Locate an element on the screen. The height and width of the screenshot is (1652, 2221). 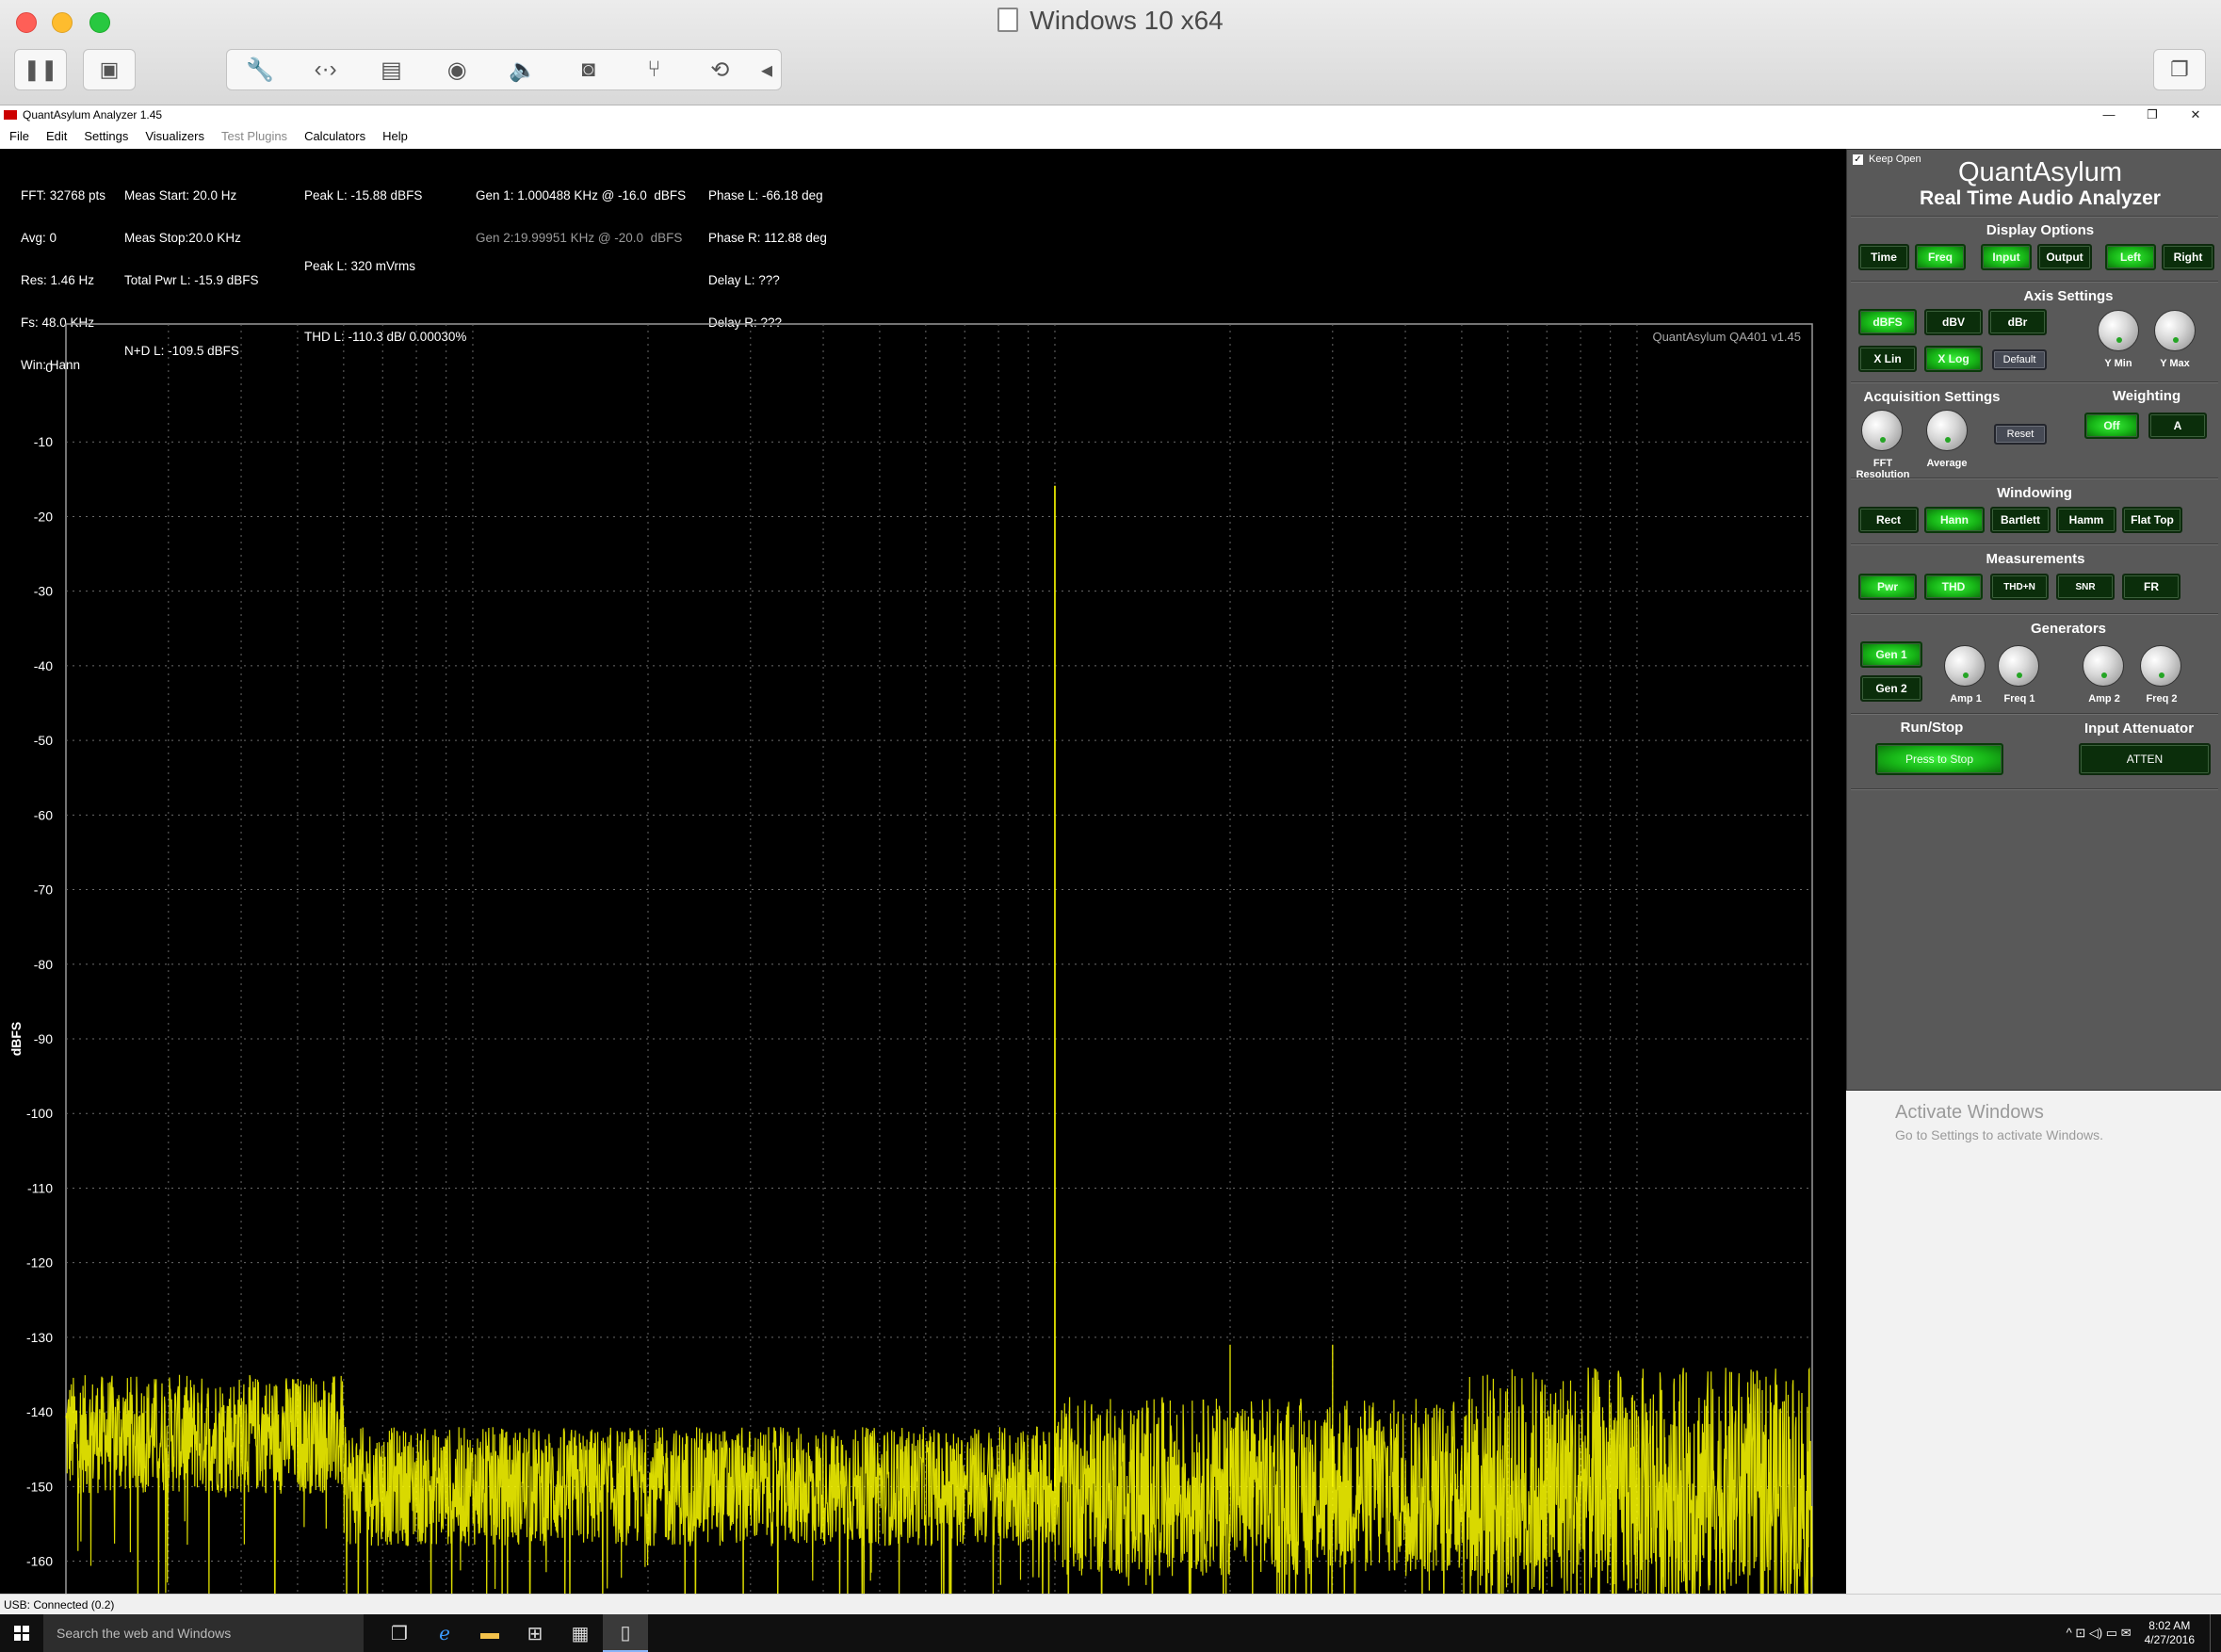
app-minimize-button: — is located at coordinates (2109, 114).